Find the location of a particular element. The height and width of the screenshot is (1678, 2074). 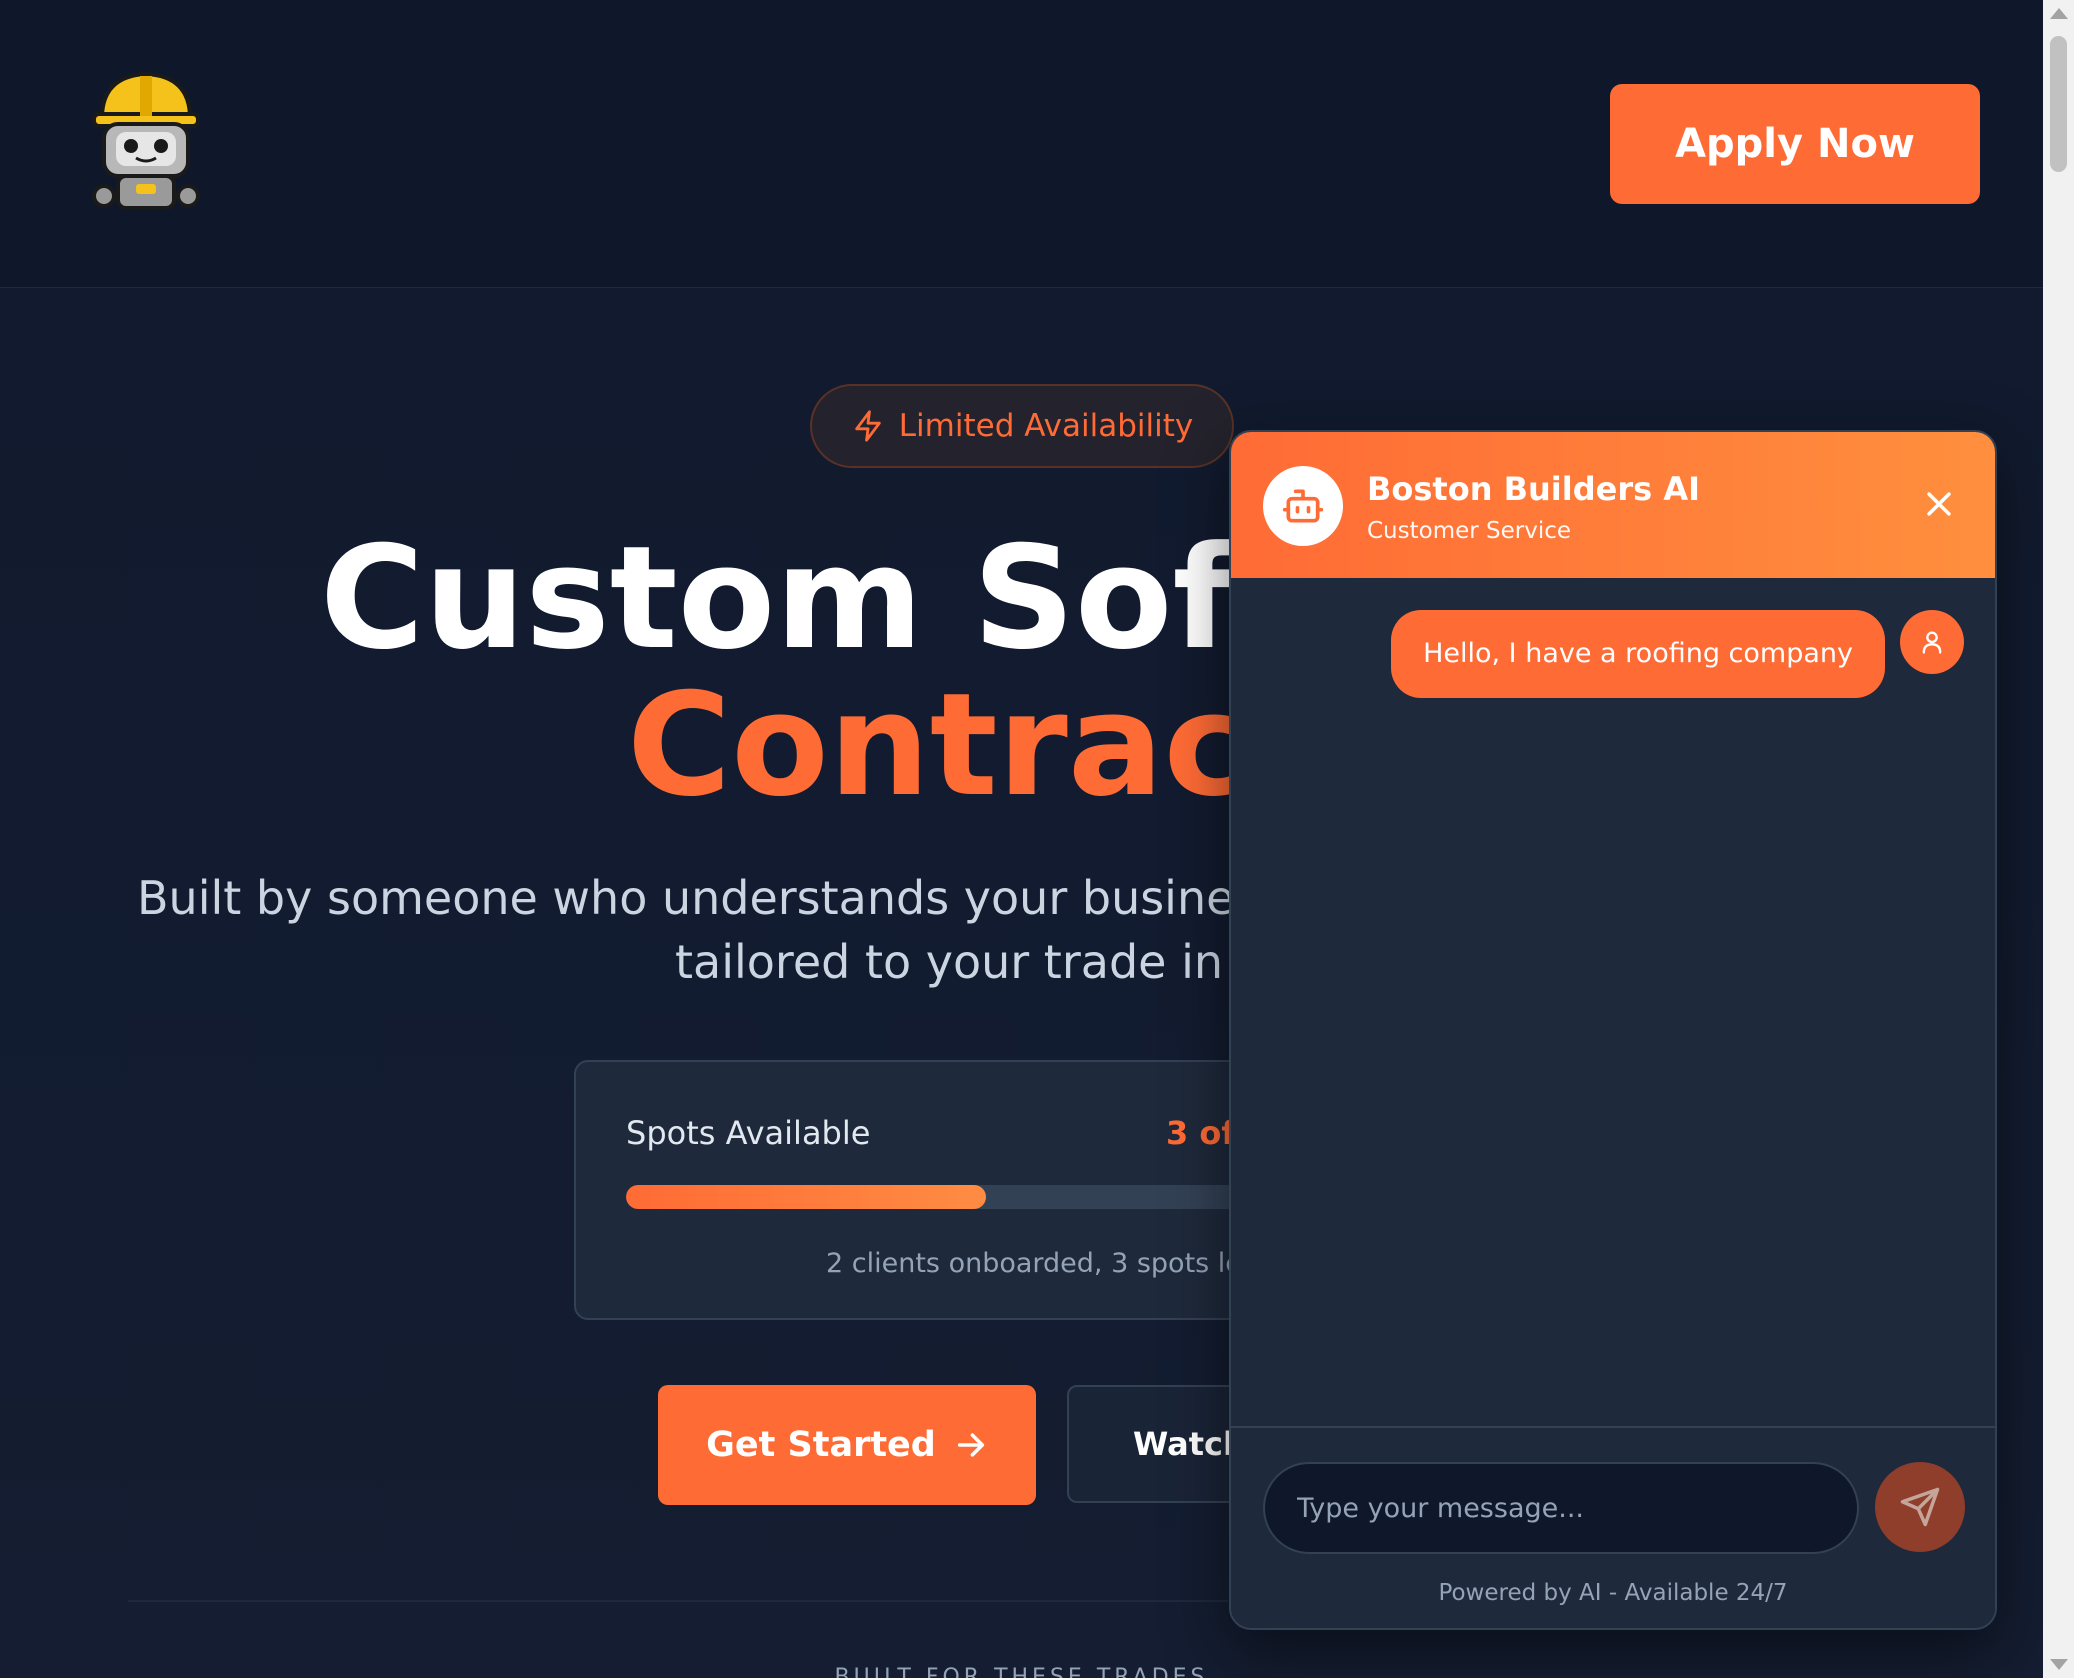

chat-footer: Powered by AI - Available 24/7 is located at coordinates (1613, 1527).